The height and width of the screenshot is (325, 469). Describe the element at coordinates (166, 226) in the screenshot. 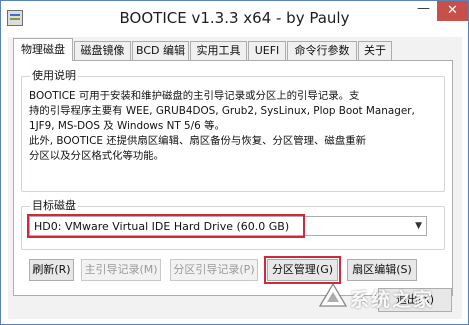

I see `disk-highlight-box` at that location.